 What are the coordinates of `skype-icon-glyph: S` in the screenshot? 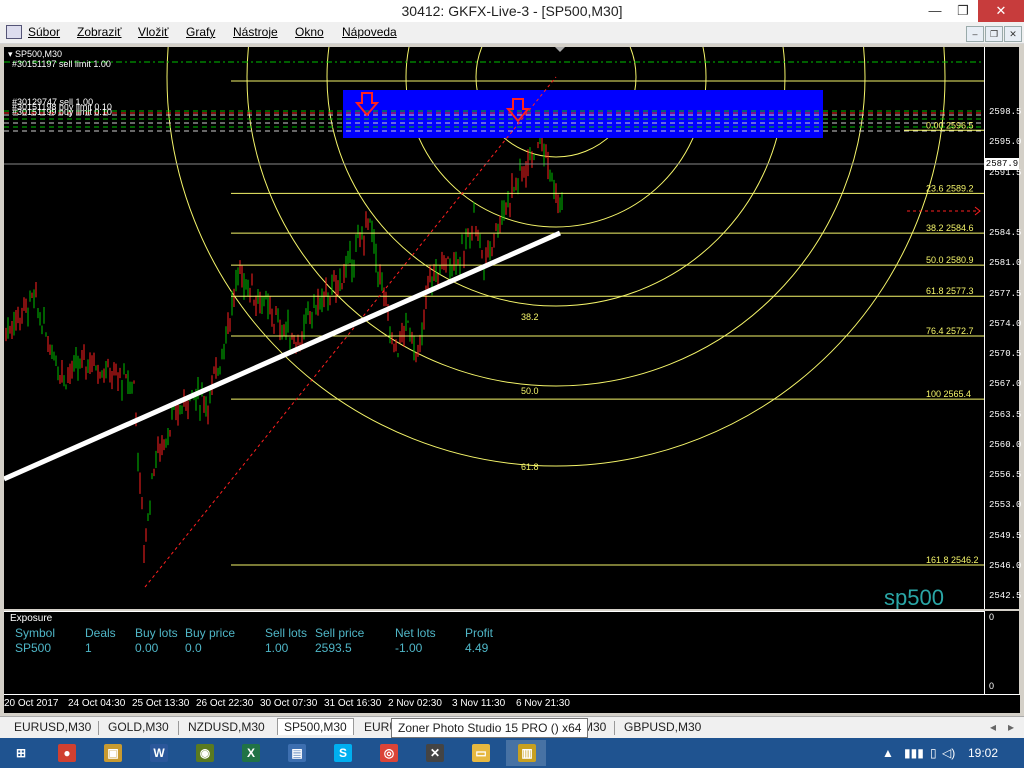 It's located at (343, 753).